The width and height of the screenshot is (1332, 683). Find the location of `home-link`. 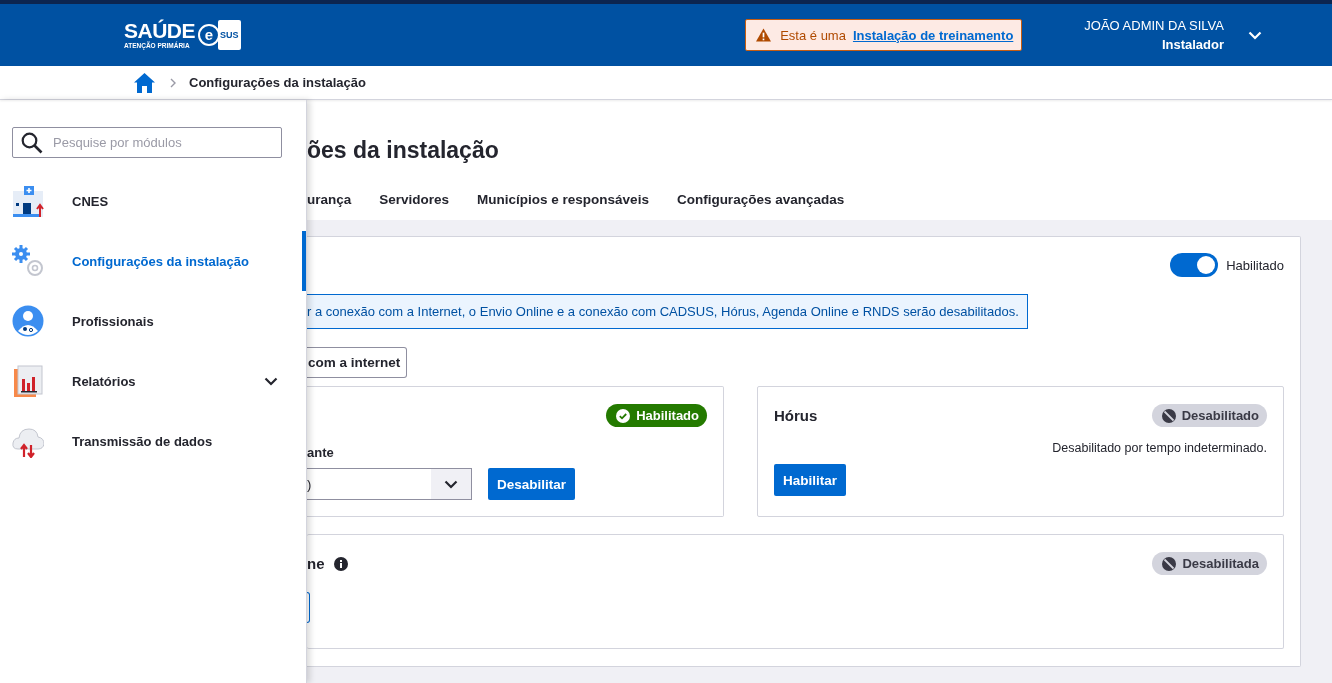

home-link is located at coordinates (144, 82).